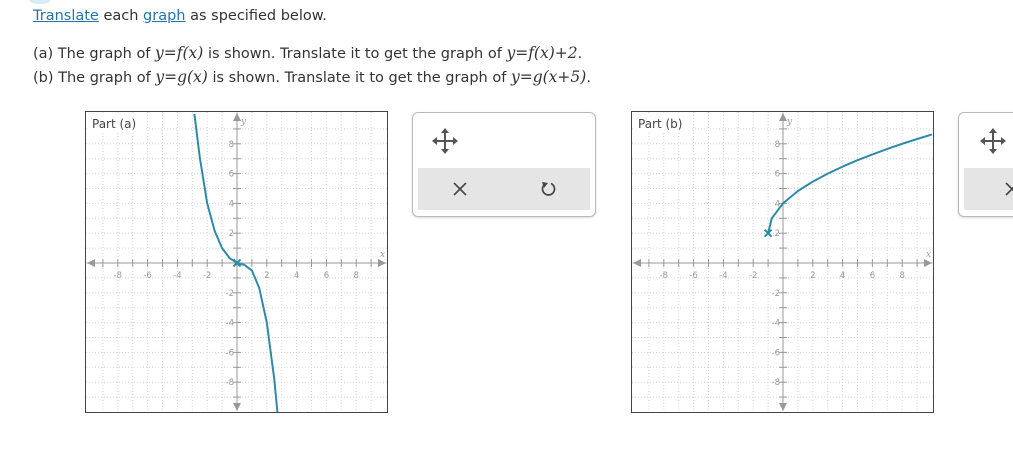 The image size is (1013, 473). Describe the element at coordinates (40, 2) in the screenshot. I see `top-tab` at that location.